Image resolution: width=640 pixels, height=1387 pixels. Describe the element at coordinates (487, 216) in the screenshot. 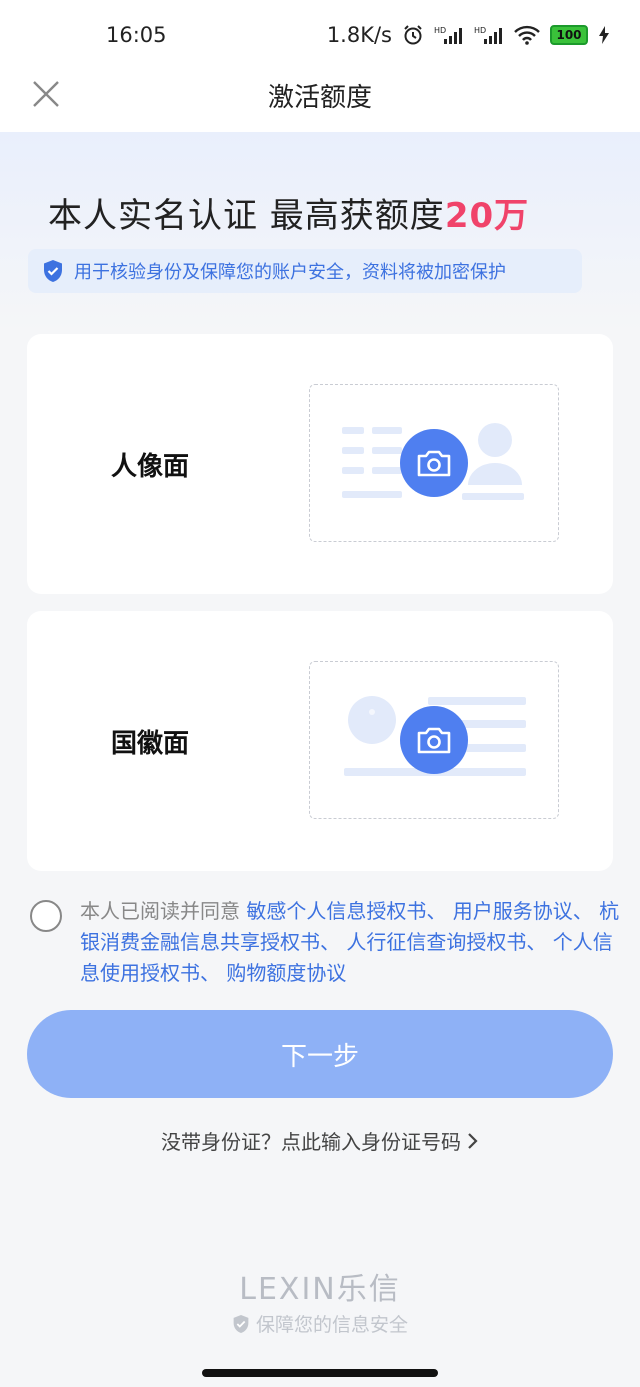

I see `headline-amount: 20万` at that location.